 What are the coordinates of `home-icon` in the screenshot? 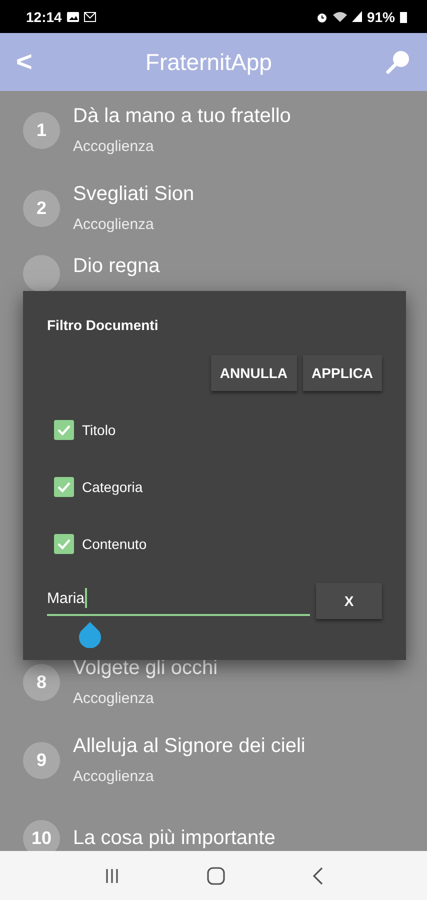 It's located at (215, 875).